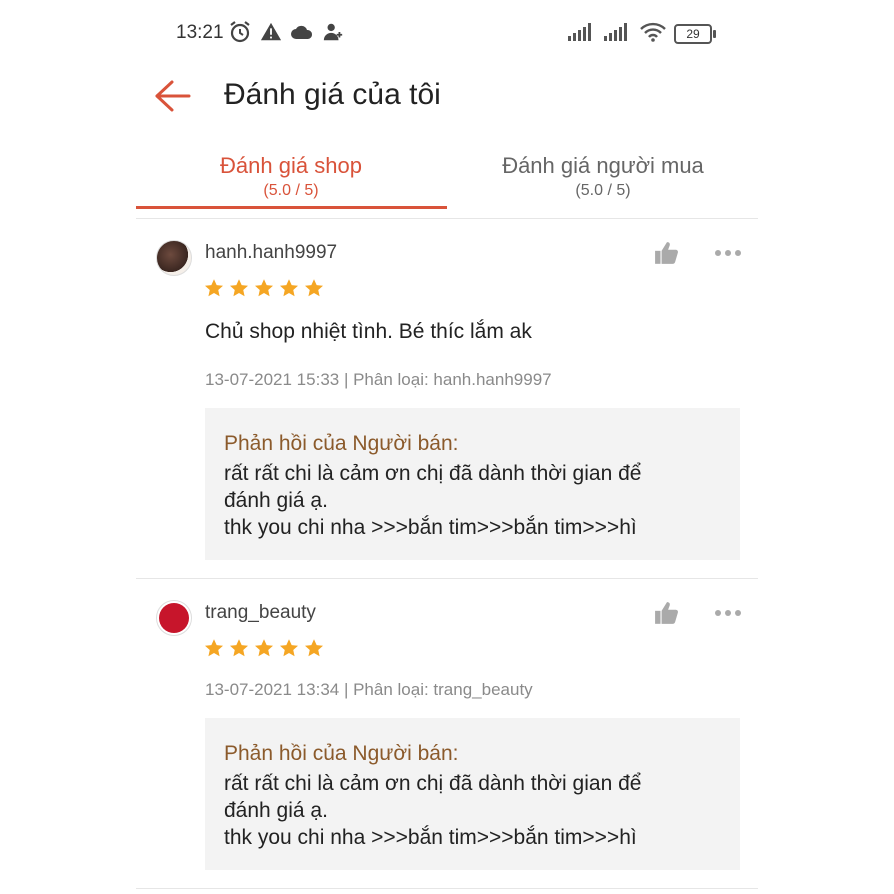 The image size is (894, 894). I want to click on page-title: Đánh giá của tôi, so click(332, 94).